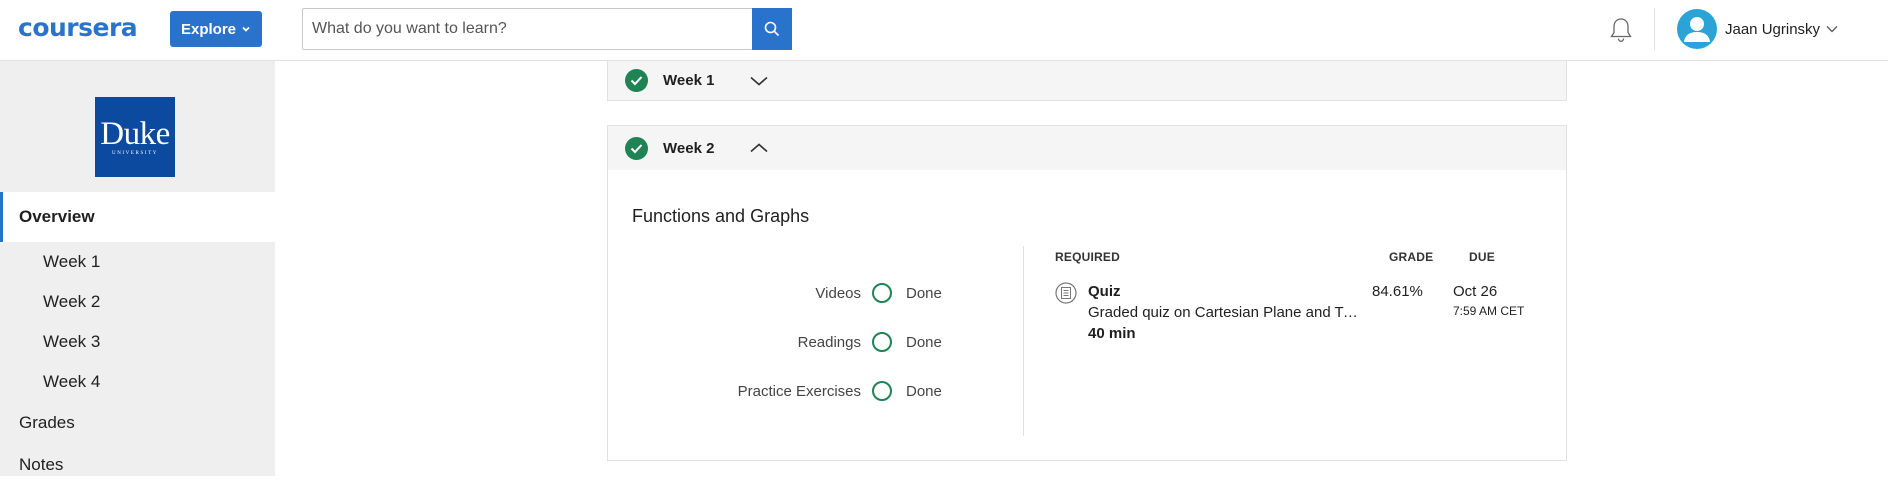 Image resolution: width=1888 pixels, height=486 pixels. I want to click on top-header: coursera Explore Jaan Ugrinsky, so click(944, 30).